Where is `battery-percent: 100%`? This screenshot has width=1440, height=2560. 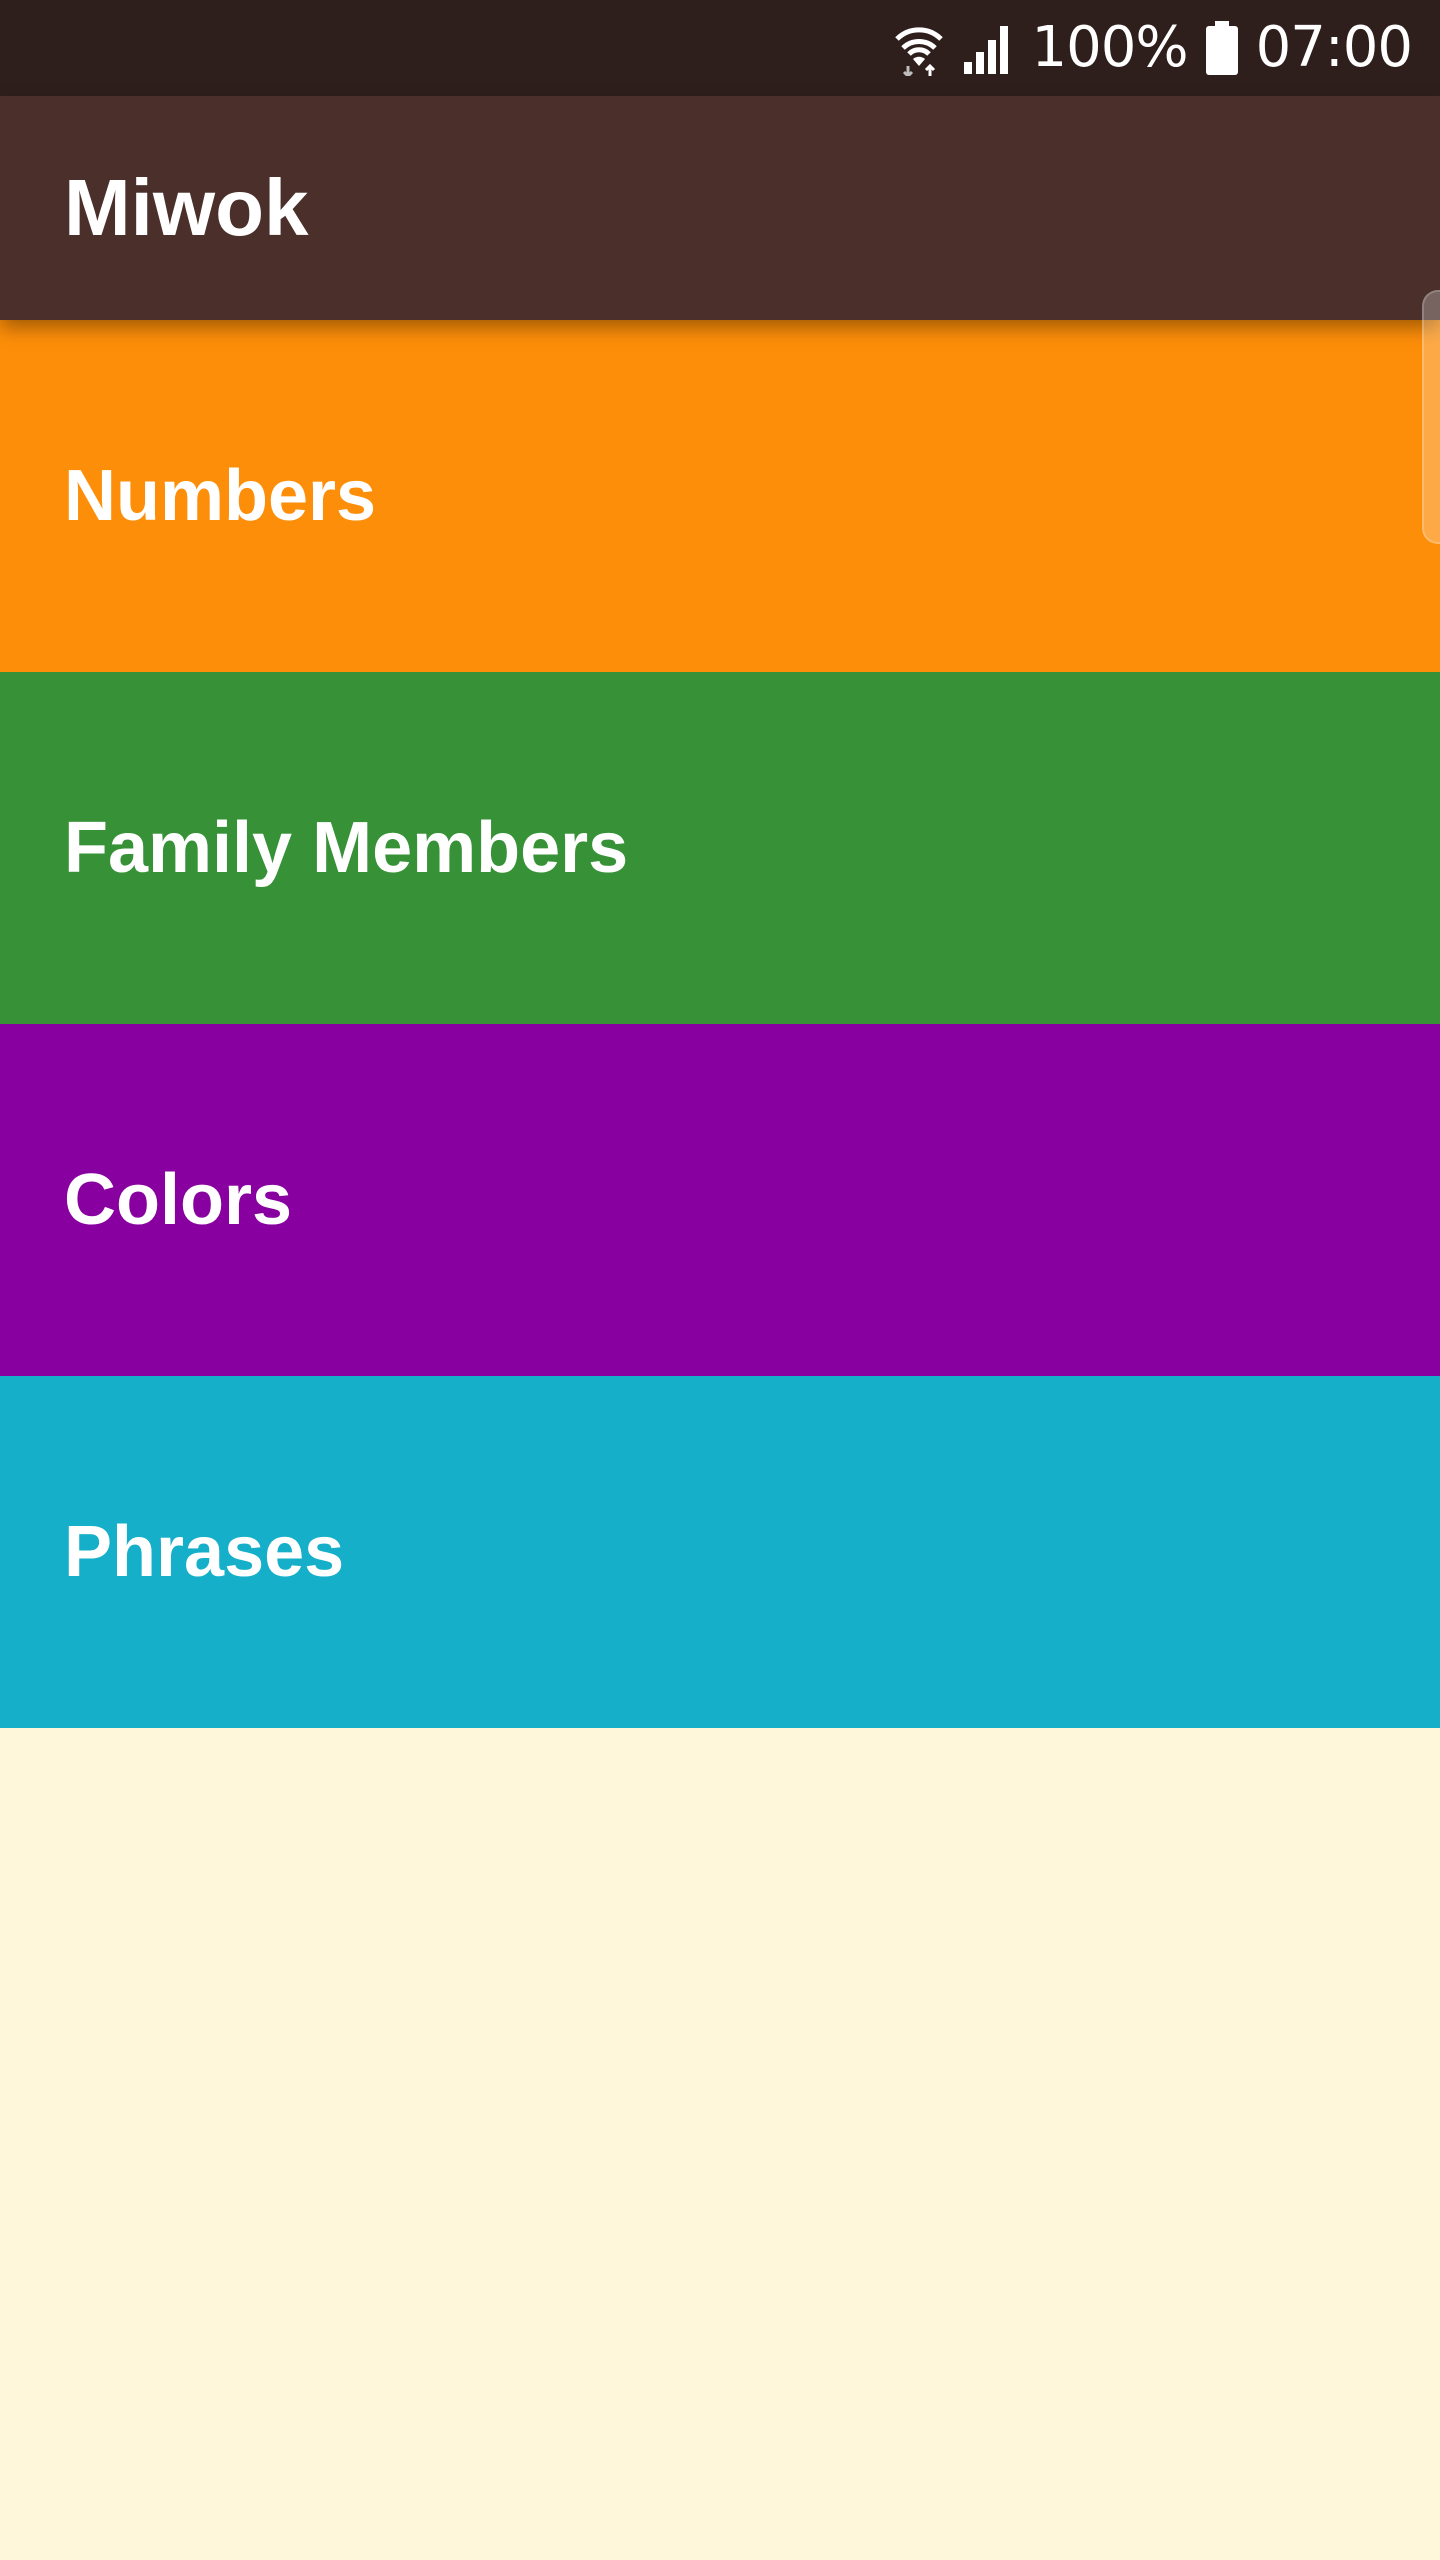 battery-percent: 100% is located at coordinates (1110, 47).